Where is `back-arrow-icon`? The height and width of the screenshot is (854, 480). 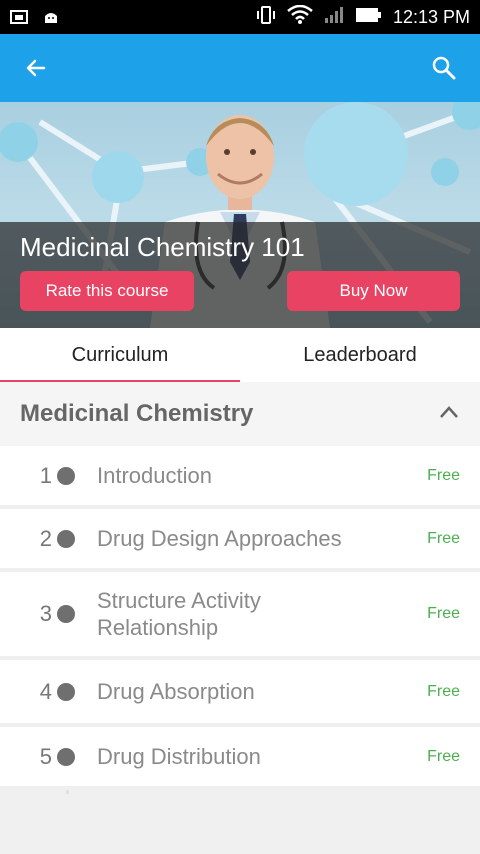 back-arrow-icon is located at coordinates (36, 68).